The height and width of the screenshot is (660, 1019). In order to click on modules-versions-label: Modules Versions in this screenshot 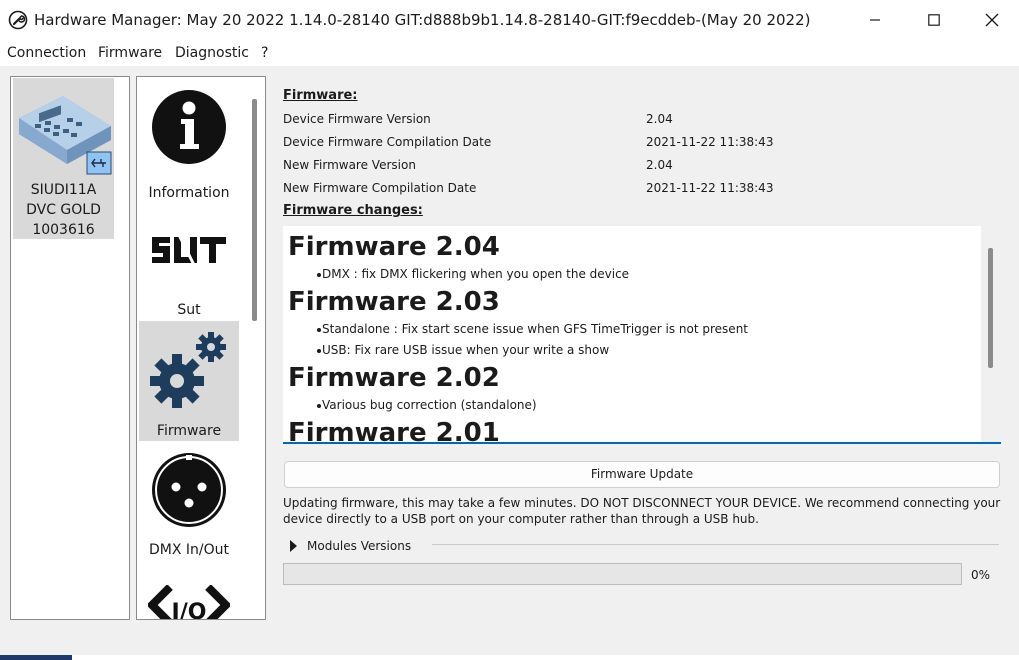, I will do `click(359, 546)`.